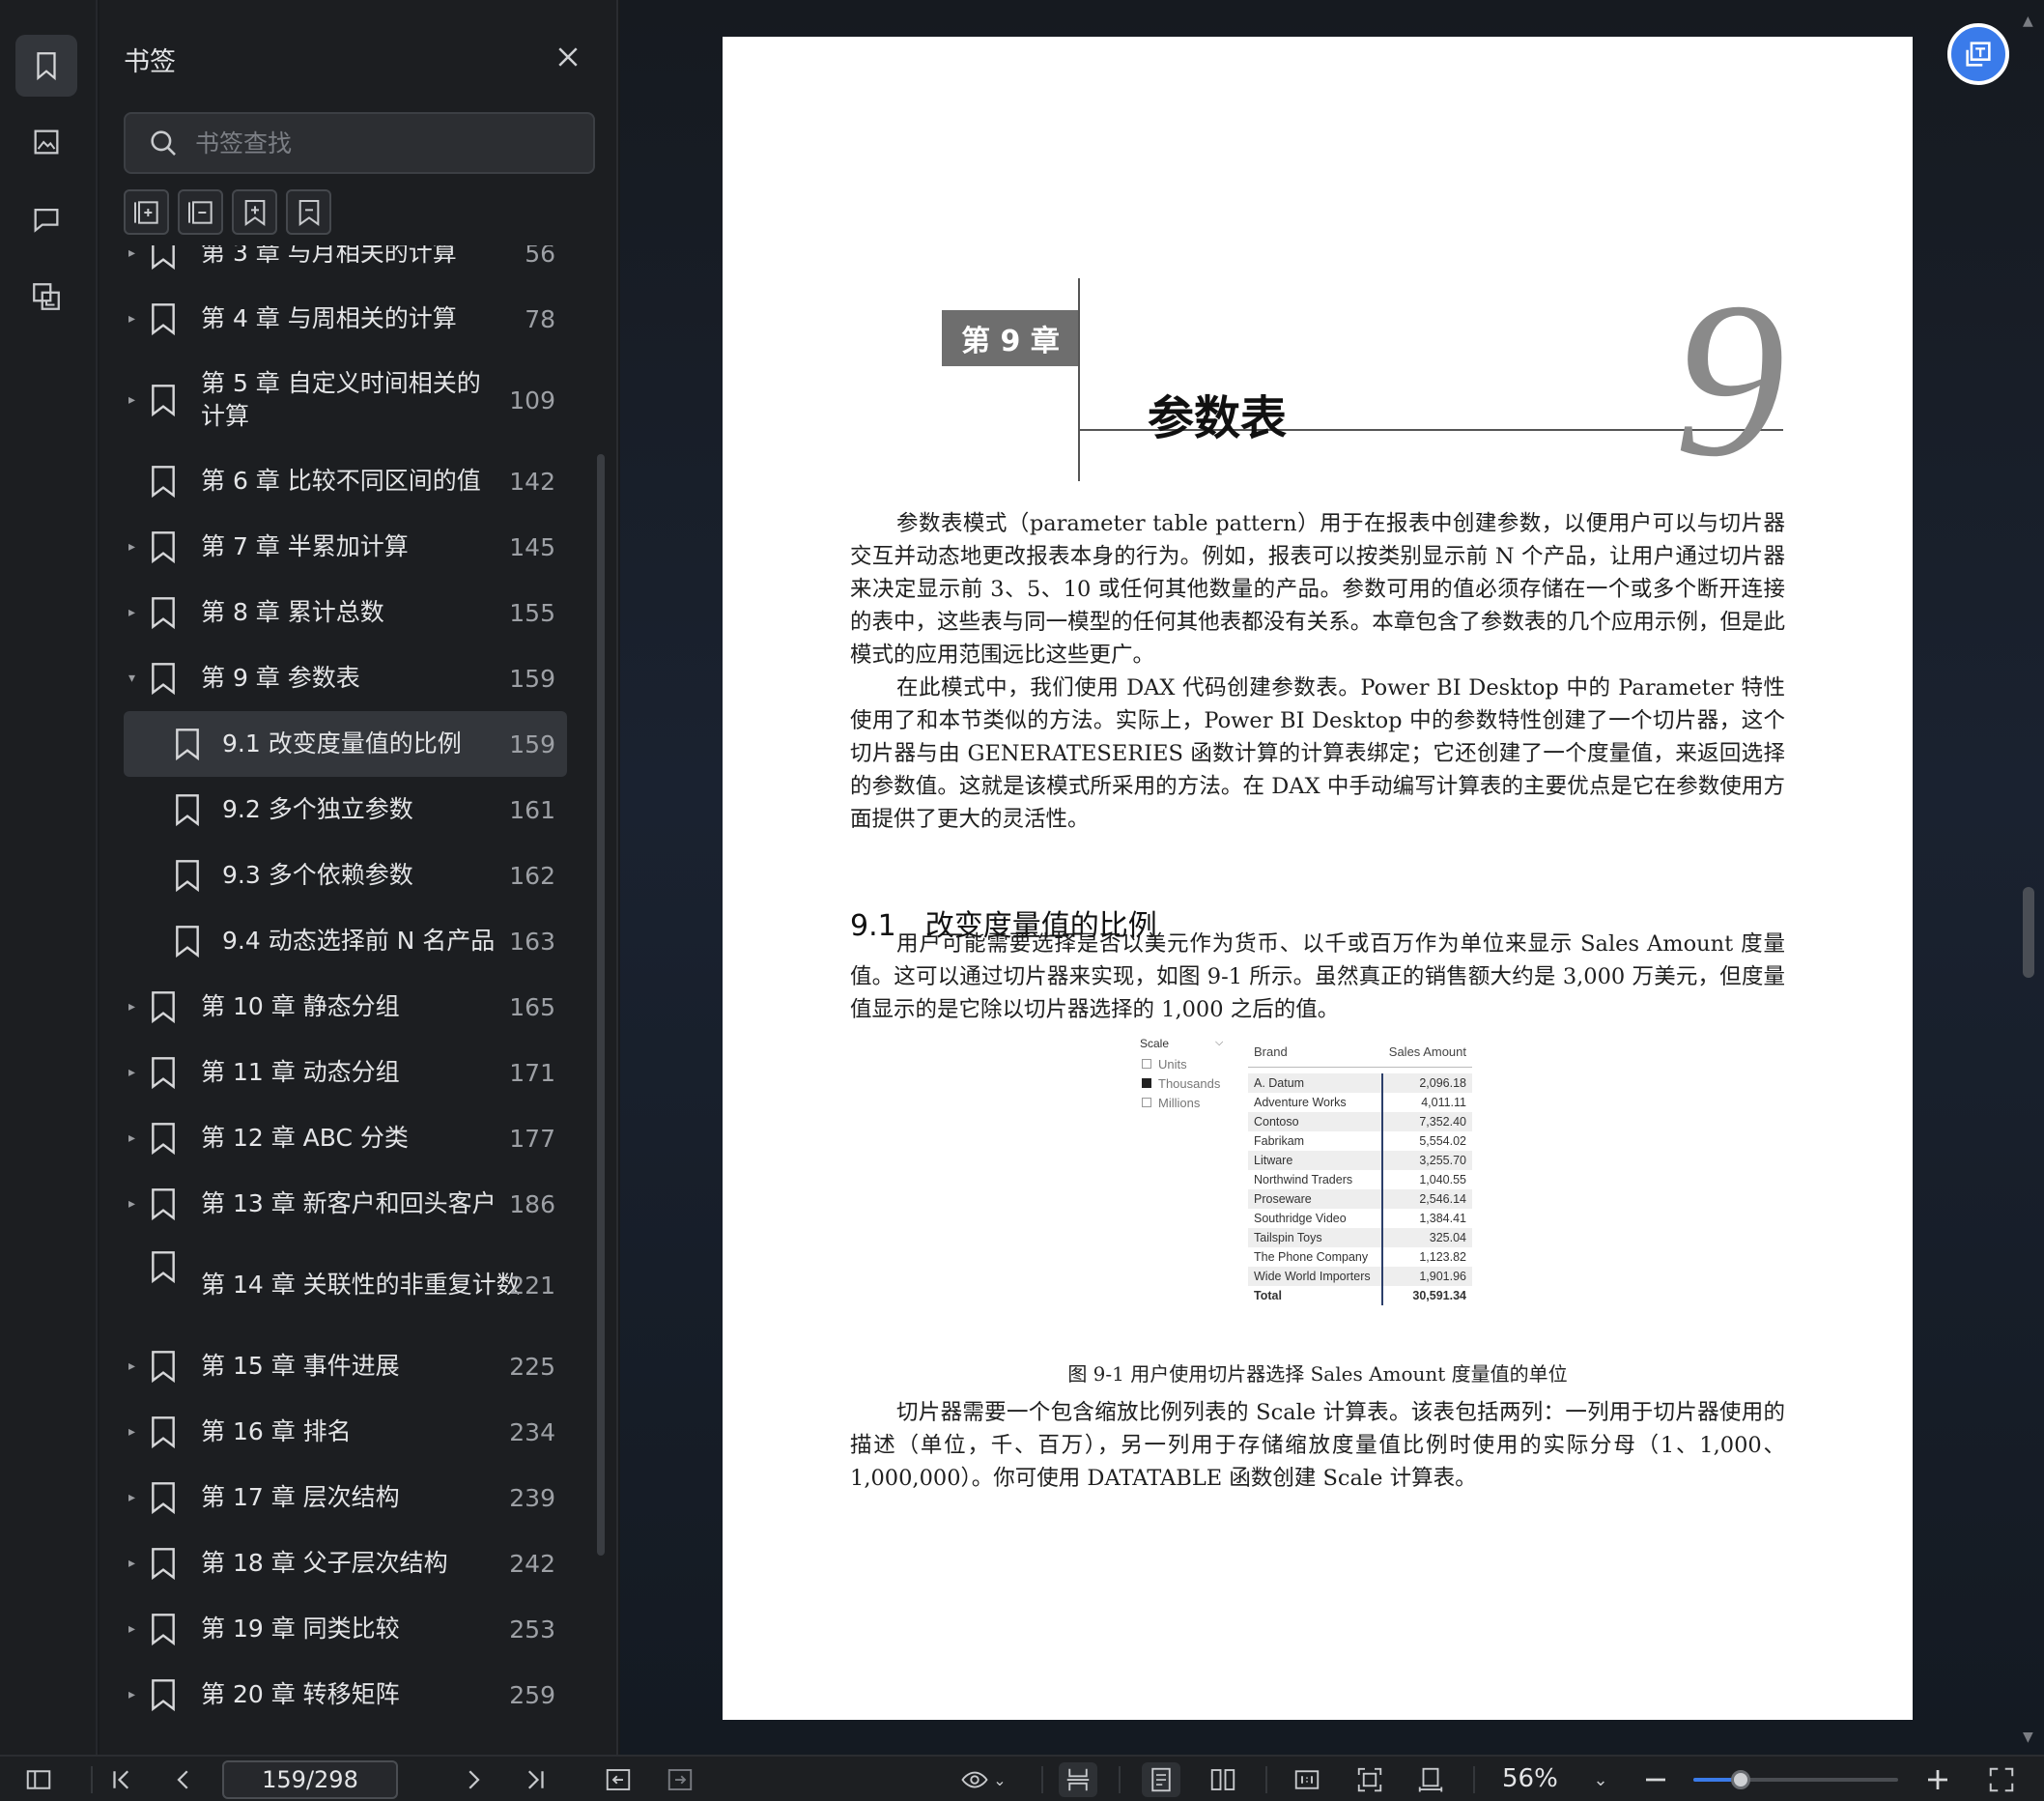 This screenshot has height=1801, width=2044. Describe the element at coordinates (1938, 1779) in the screenshot. I see `zoom-in-button` at that location.